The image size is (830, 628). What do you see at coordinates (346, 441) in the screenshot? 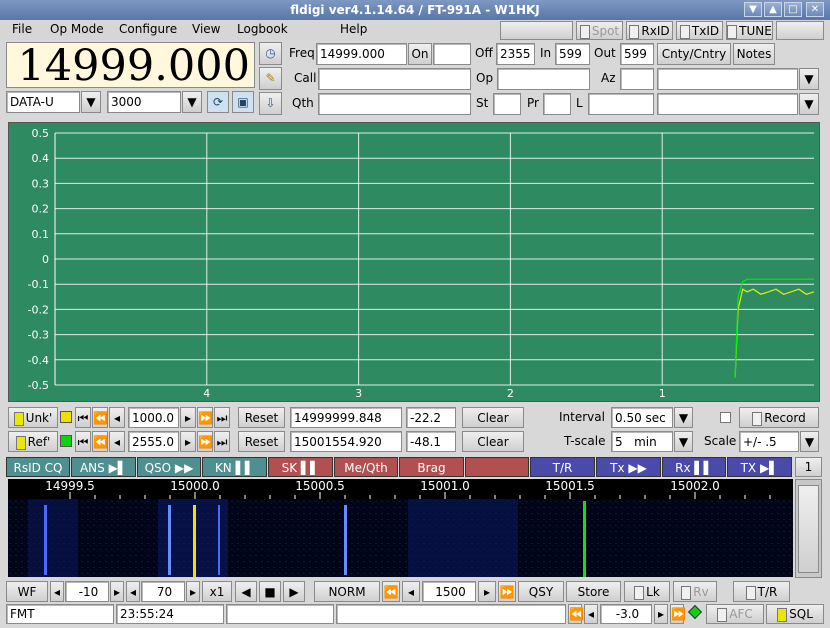
I see `ref-freq-field: 15001554.920` at bounding box center [346, 441].